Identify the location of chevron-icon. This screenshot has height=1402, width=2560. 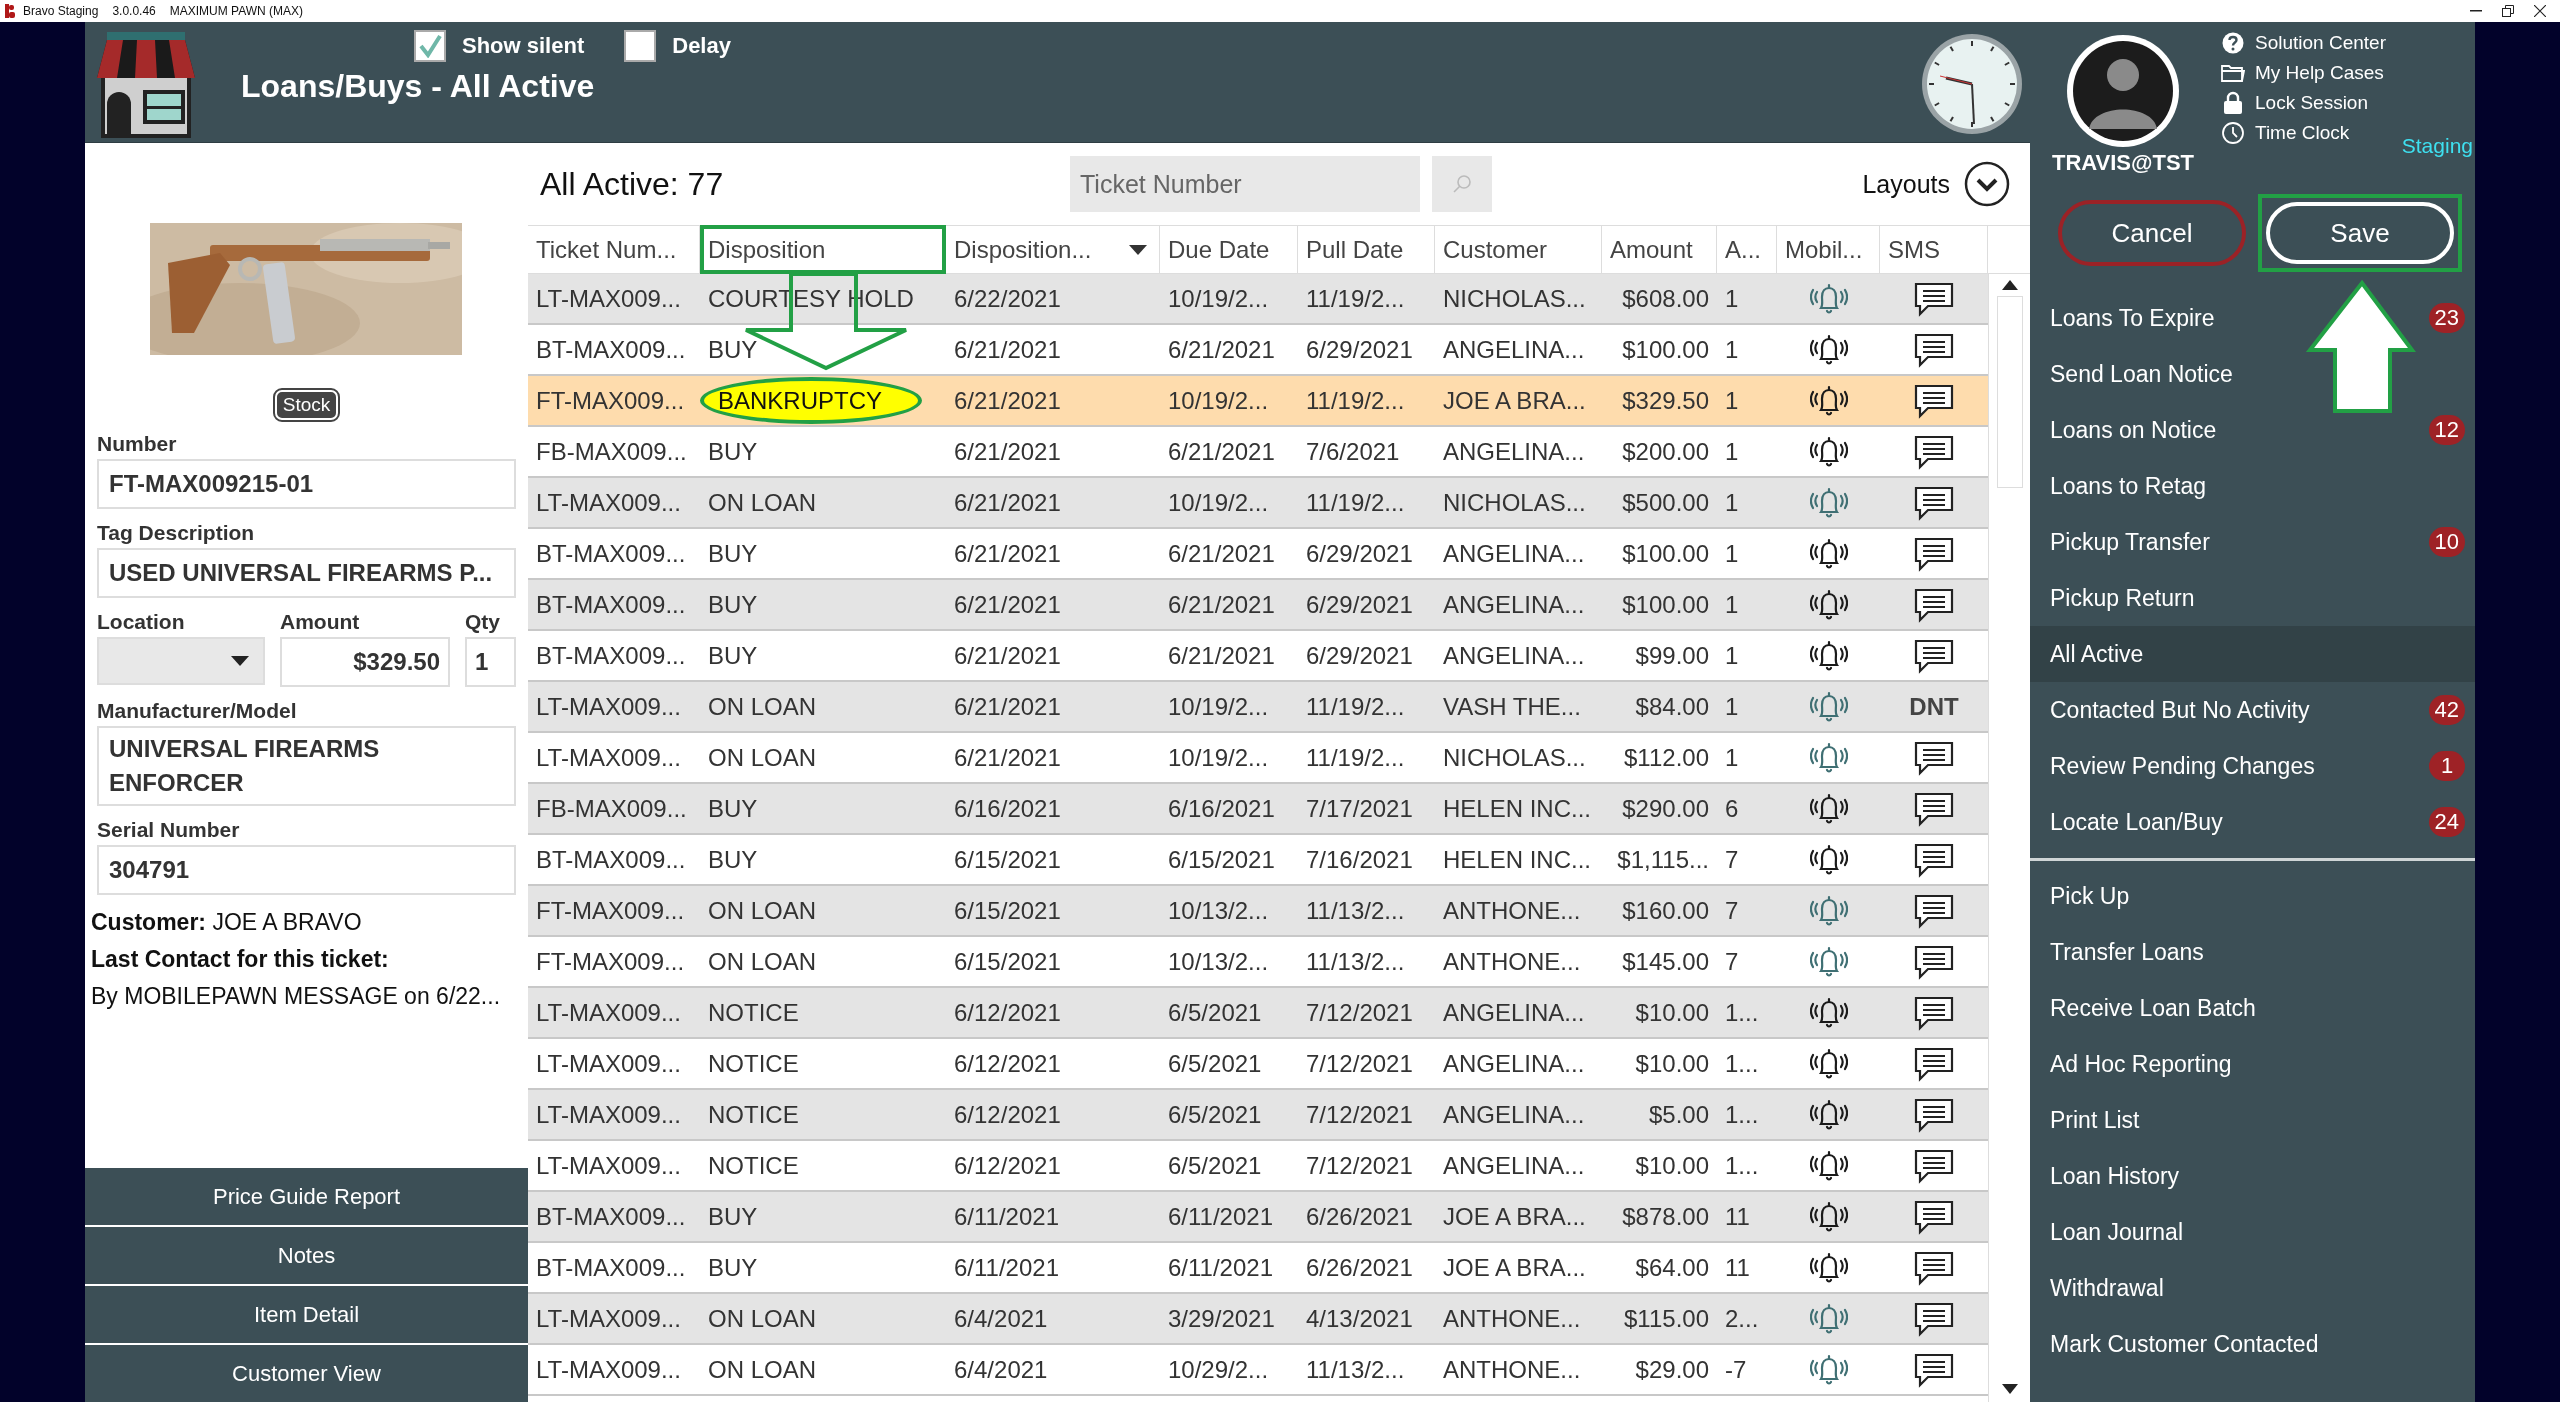
(1987, 184).